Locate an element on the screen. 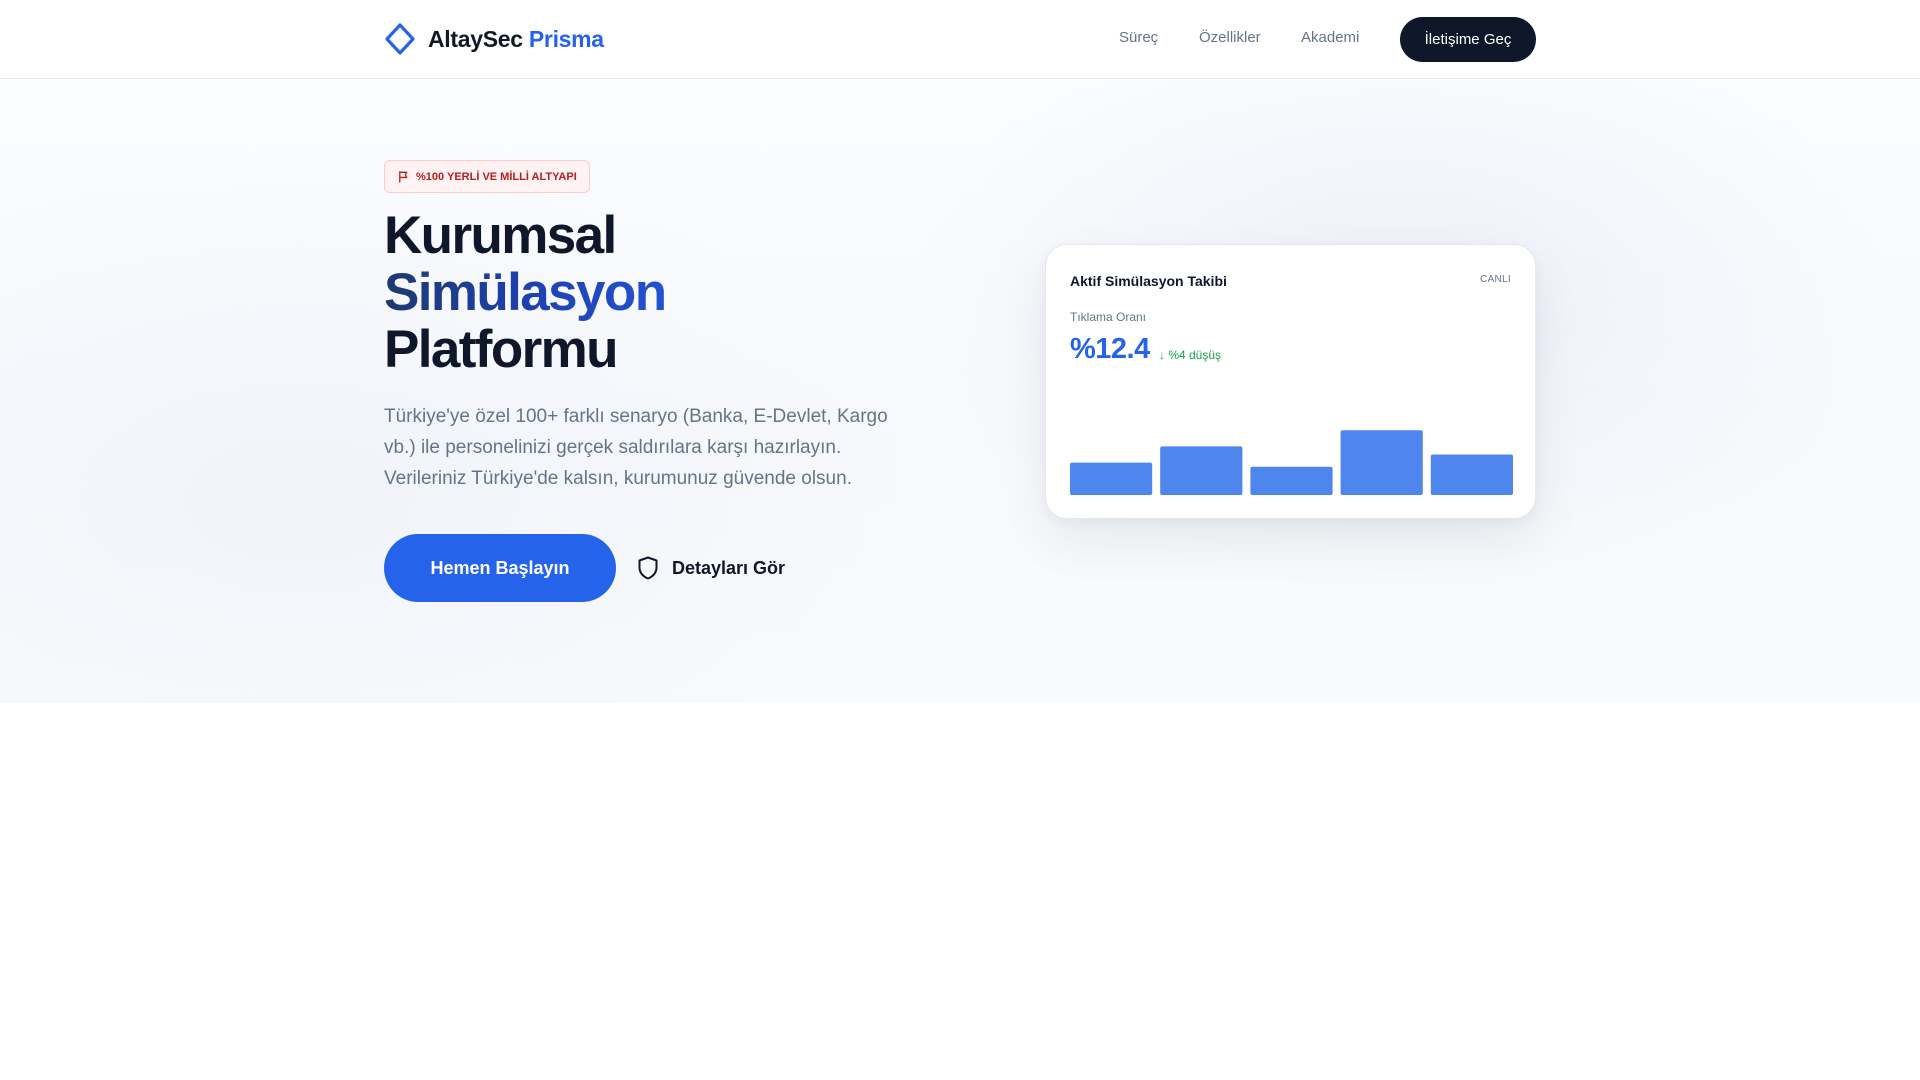  nav-link-akademi: Akademi is located at coordinates (1330, 37).